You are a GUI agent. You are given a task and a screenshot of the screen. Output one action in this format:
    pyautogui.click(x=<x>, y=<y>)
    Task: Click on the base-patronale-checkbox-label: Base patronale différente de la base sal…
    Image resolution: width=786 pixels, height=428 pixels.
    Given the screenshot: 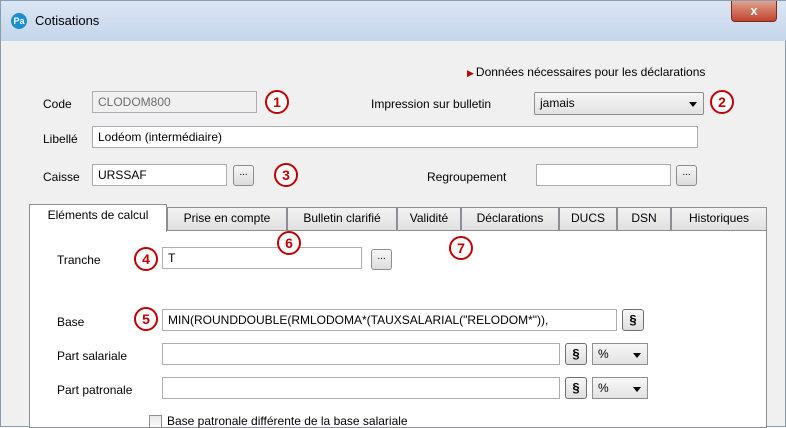 What is the action you would take?
    pyautogui.click(x=287, y=421)
    